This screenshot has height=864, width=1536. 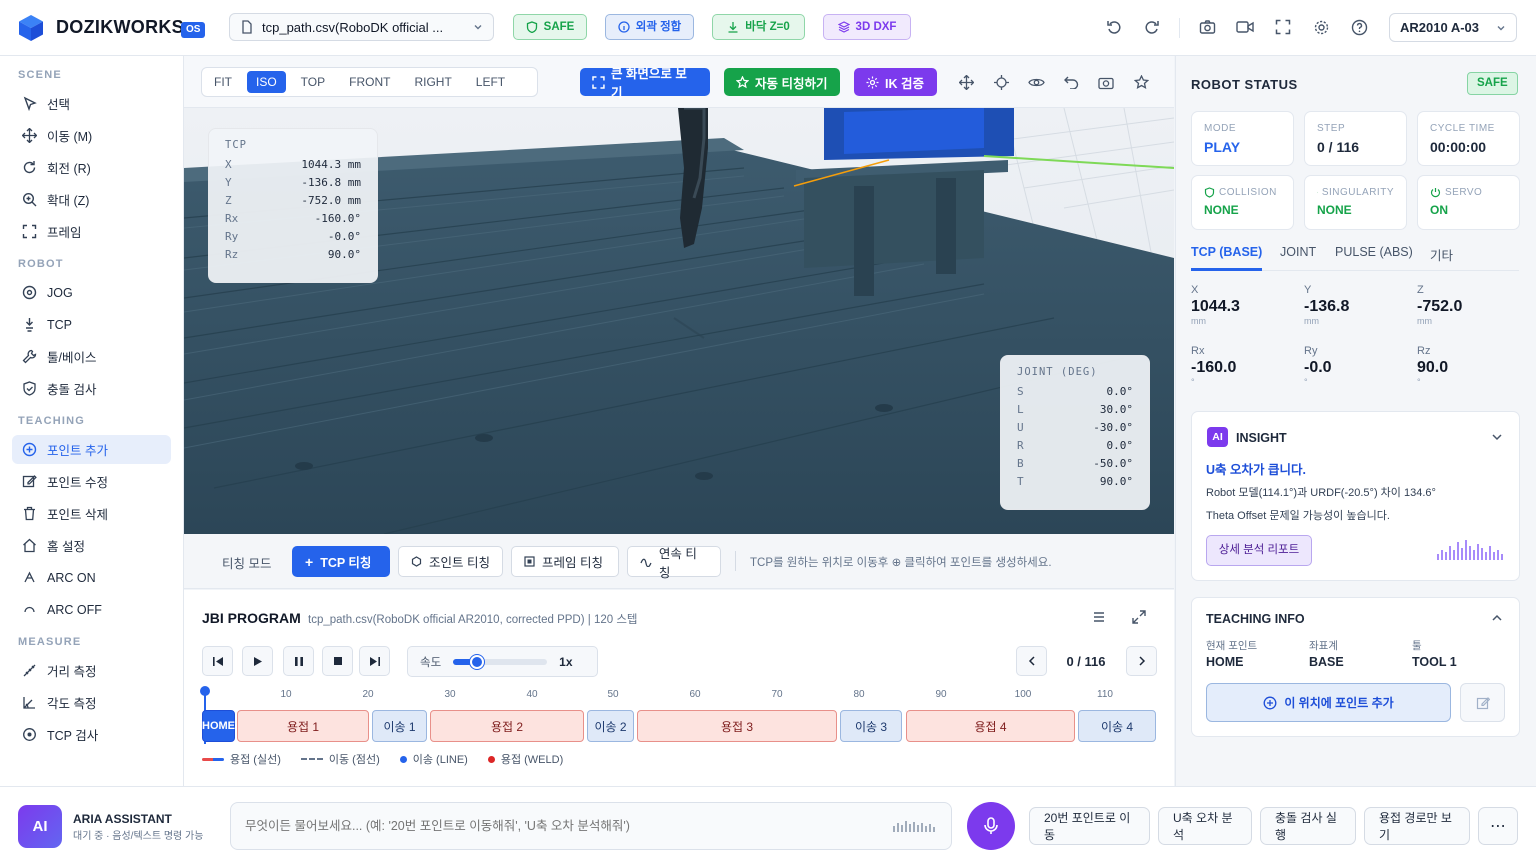 I want to click on skip-end-button, so click(x=374, y=661).